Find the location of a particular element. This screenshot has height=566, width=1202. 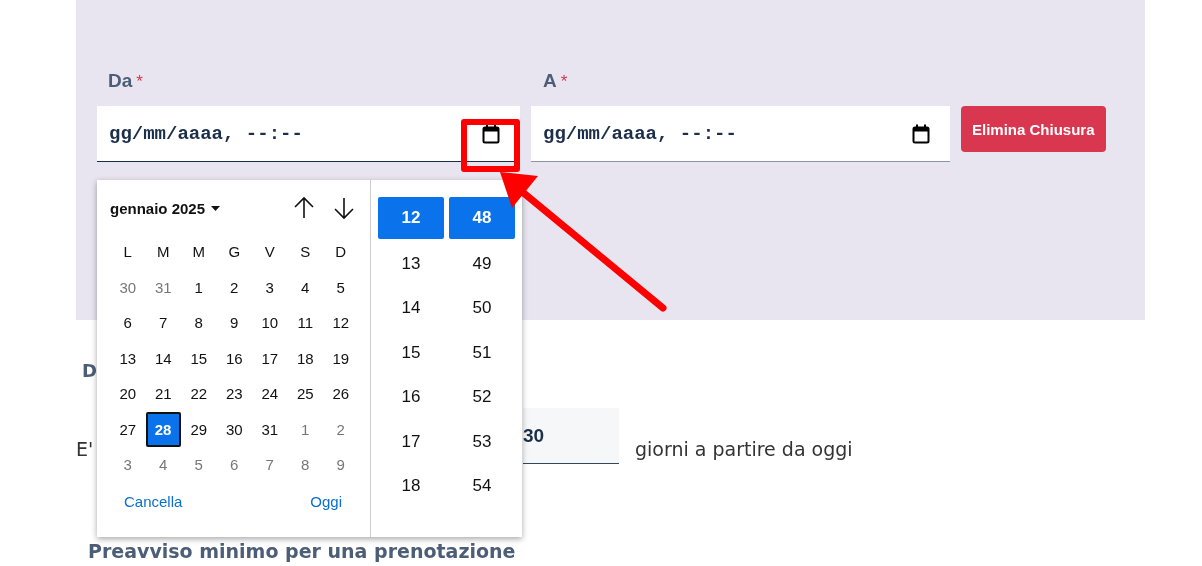

field-label: Da * is located at coordinates (126, 81).